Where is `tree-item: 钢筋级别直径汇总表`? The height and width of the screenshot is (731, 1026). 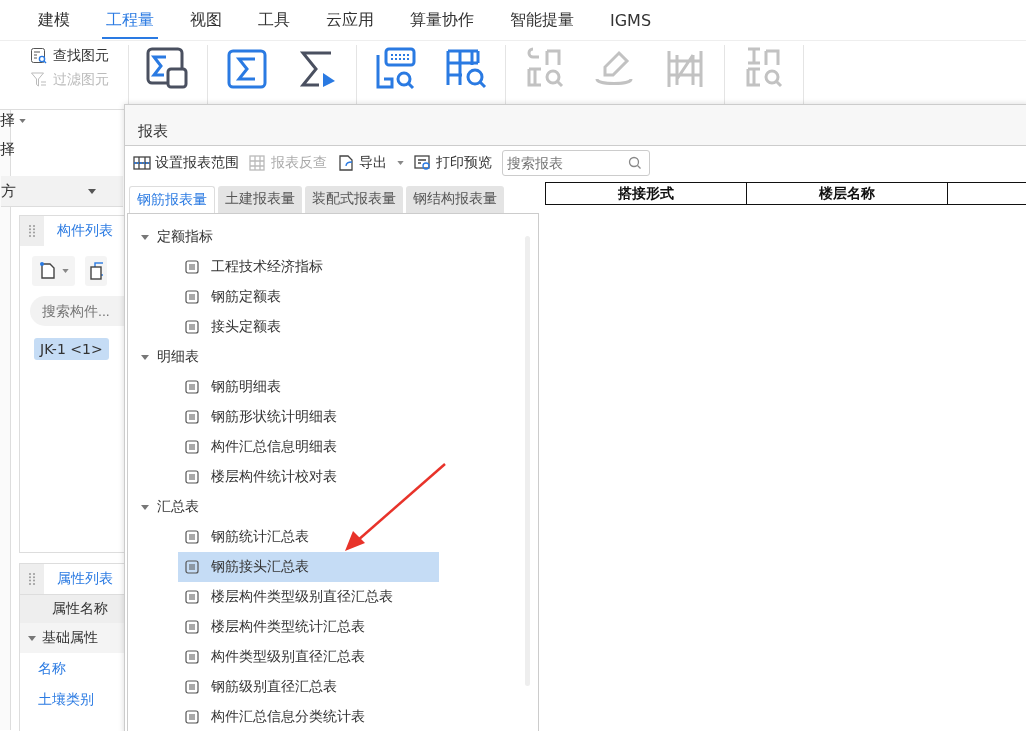 tree-item: 钢筋级别直径汇总表 is located at coordinates (308, 687).